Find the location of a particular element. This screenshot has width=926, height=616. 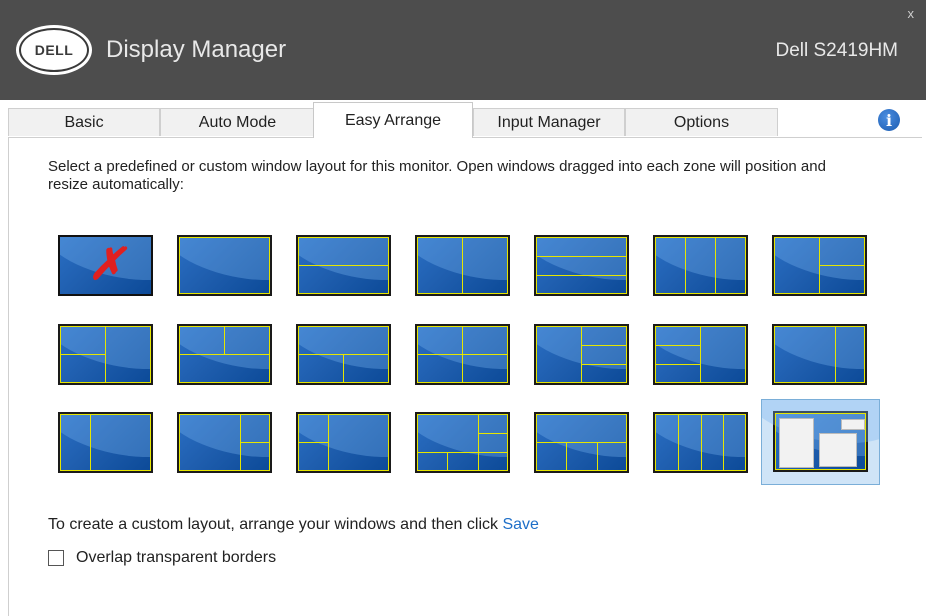

info-icon: i is located at coordinates (889, 120).